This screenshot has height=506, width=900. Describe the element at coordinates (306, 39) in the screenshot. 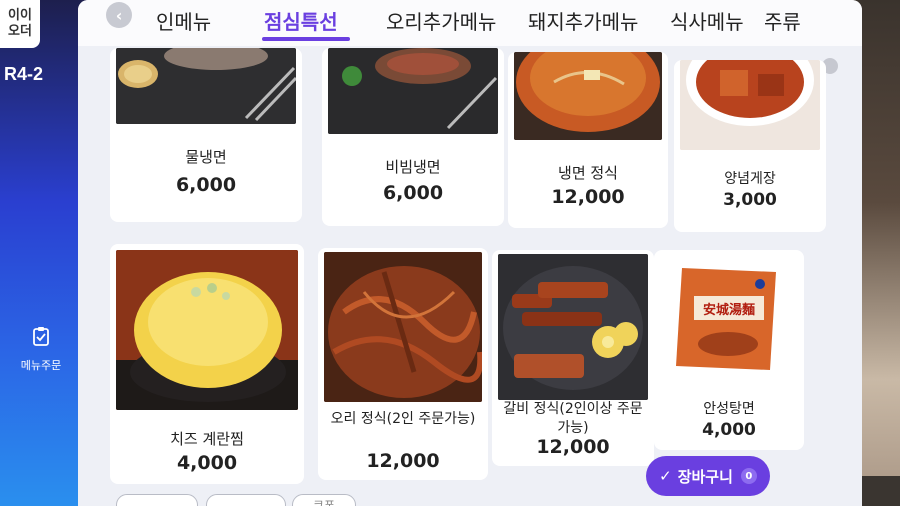

I see `active-tab-indicator` at that location.